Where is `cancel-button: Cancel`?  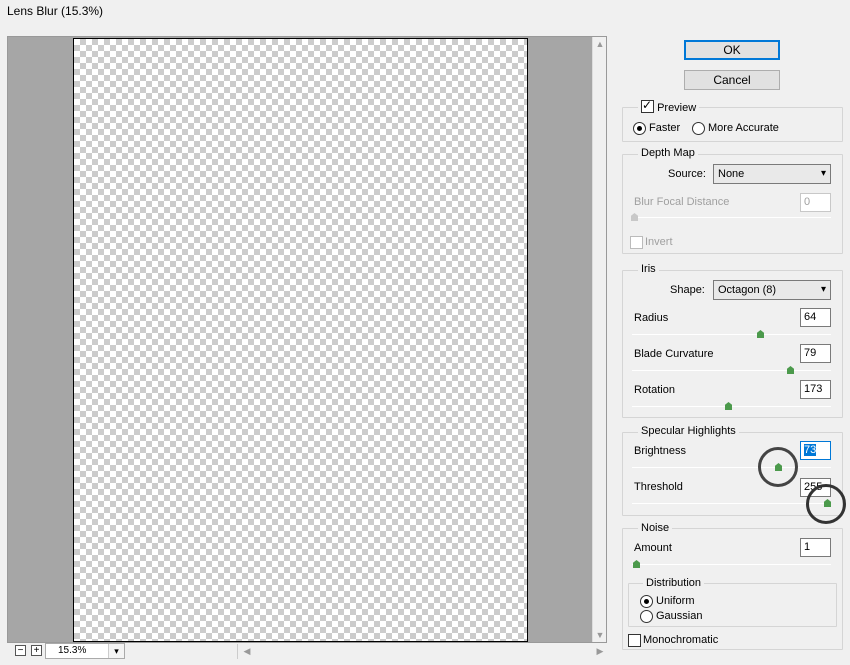 cancel-button: Cancel is located at coordinates (732, 80).